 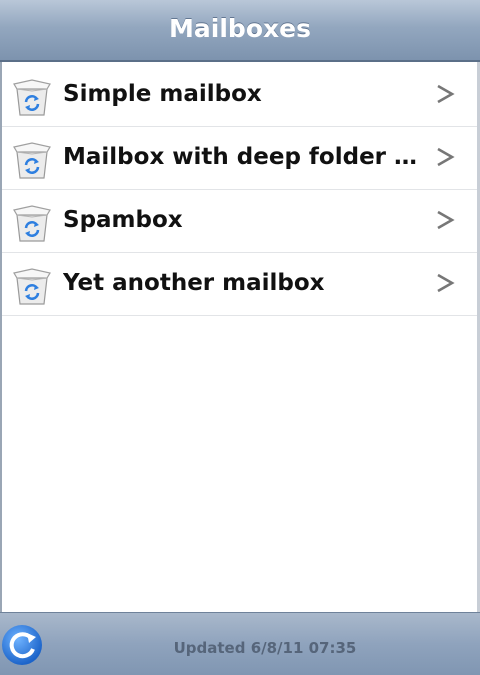 I want to click on mailbox-row-simple: Simple mailbox, so click(x=239, y=95).